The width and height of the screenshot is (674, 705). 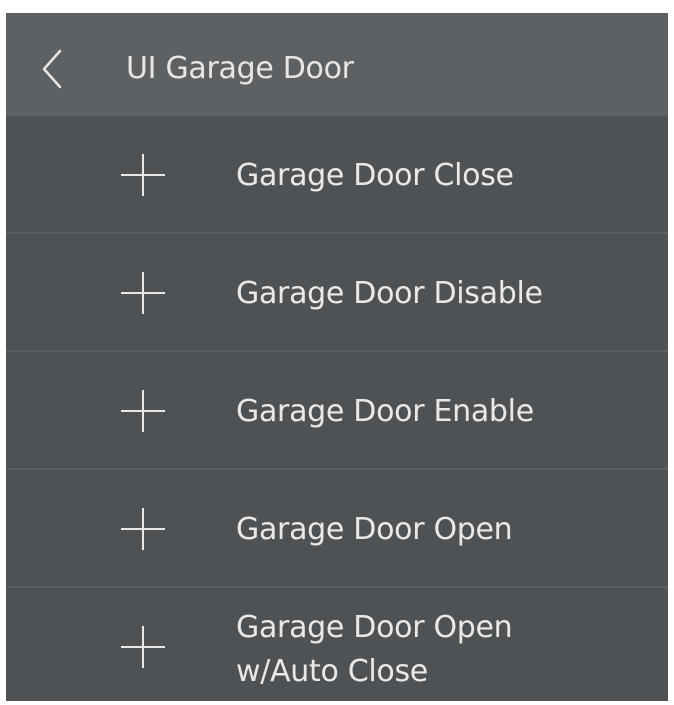 What do you see at coordinates (332, 671) in the screenshot?
I see `list-item-label-line: w/Auto Close` at bounding box center [332, 671].